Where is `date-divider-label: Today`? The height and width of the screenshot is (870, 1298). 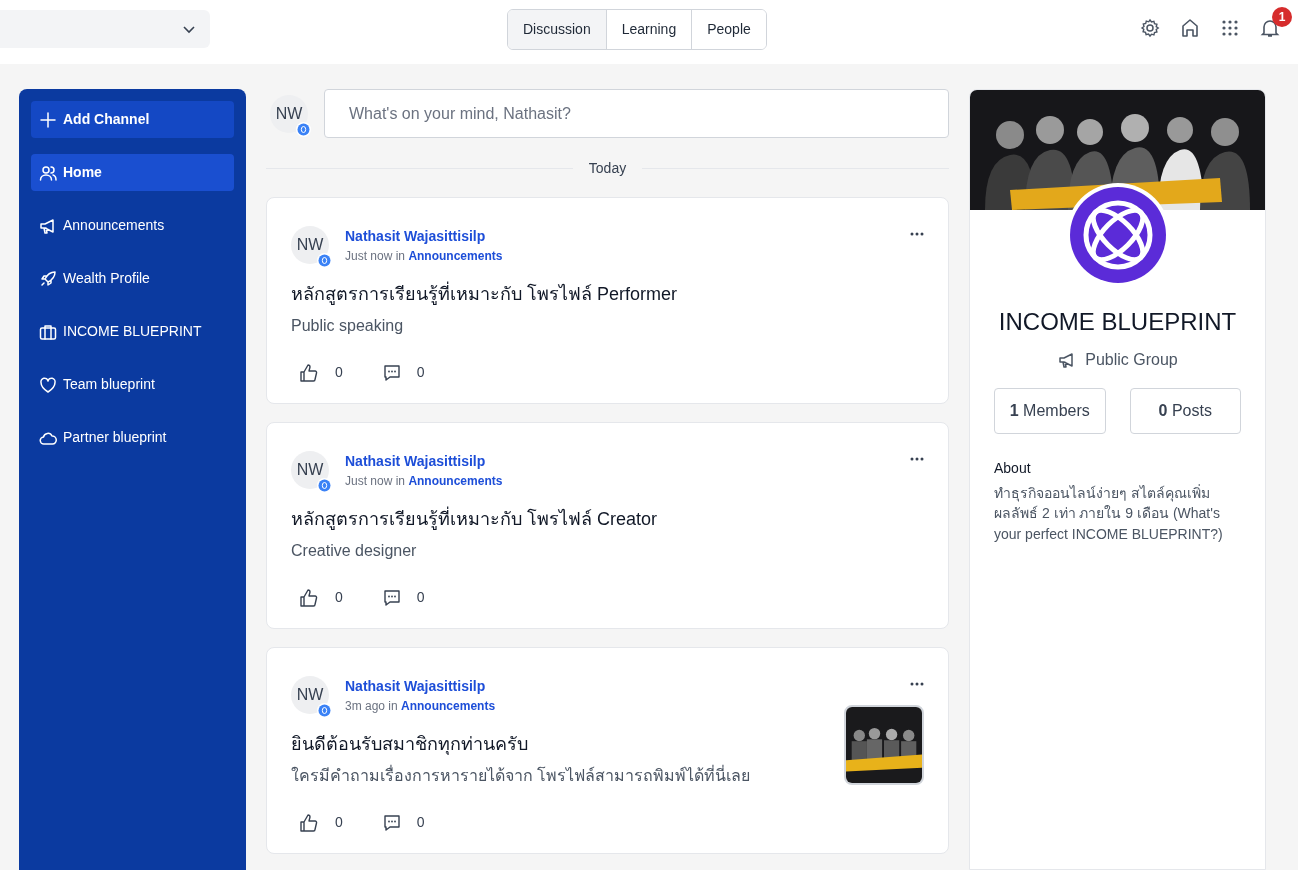
date-divider-label: Today is located at coordinates (607, 168).